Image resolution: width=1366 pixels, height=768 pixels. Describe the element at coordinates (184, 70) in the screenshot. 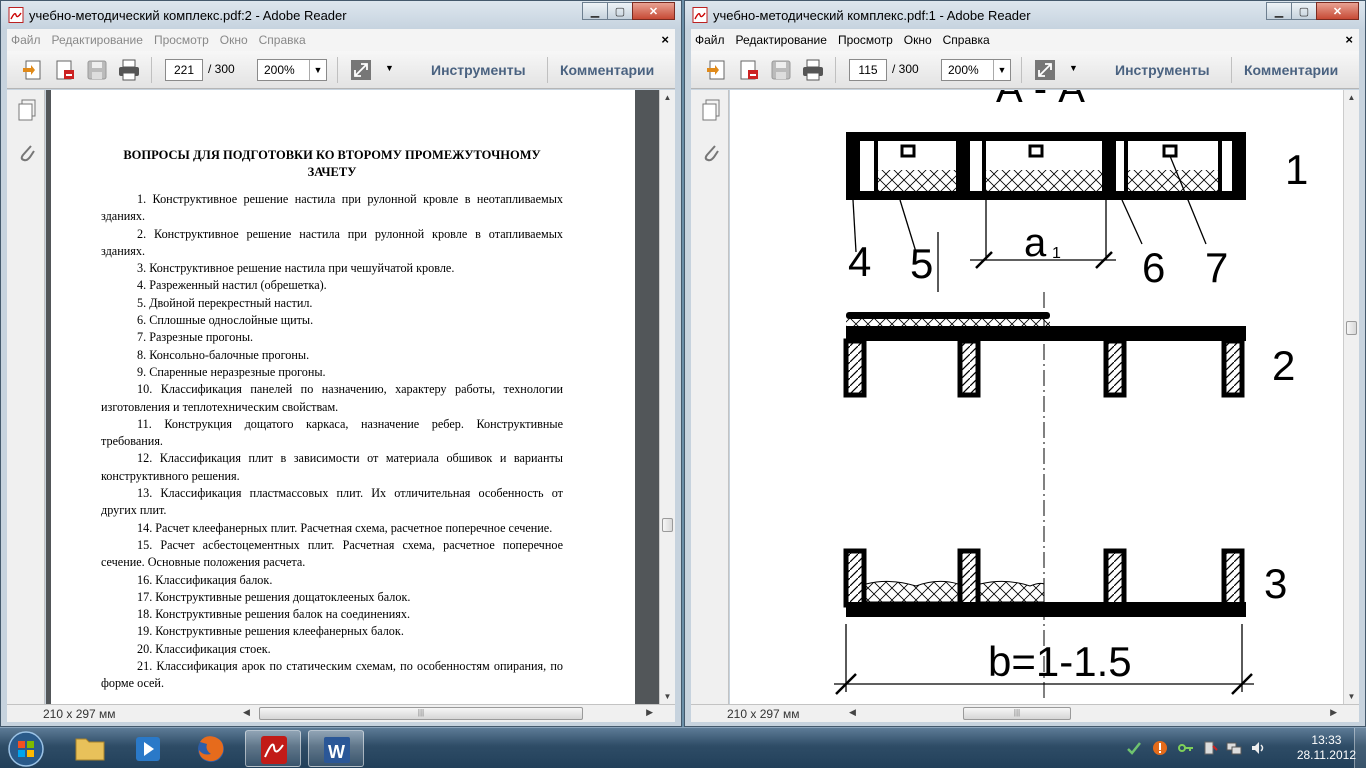

I see `page-number-input: 221` at that location.